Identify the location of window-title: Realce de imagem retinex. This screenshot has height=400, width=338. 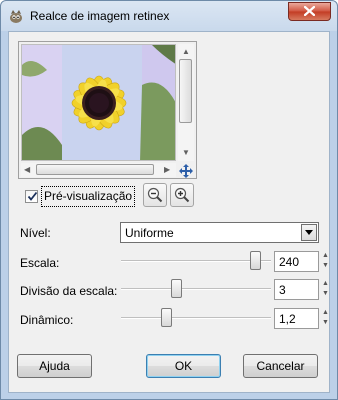
(100, 16).